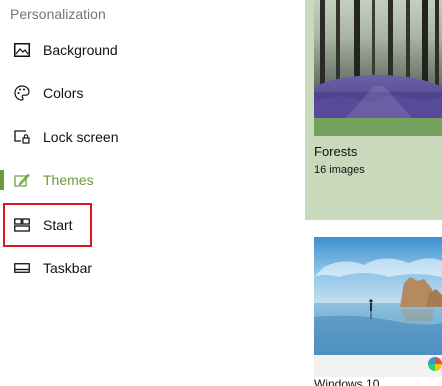 This screenshot has height=386, width=442. What do you see at coordinates (145, 50) in the screenshot?
I see `sidebar-item-background: Background` at bounding box center [145, 50].